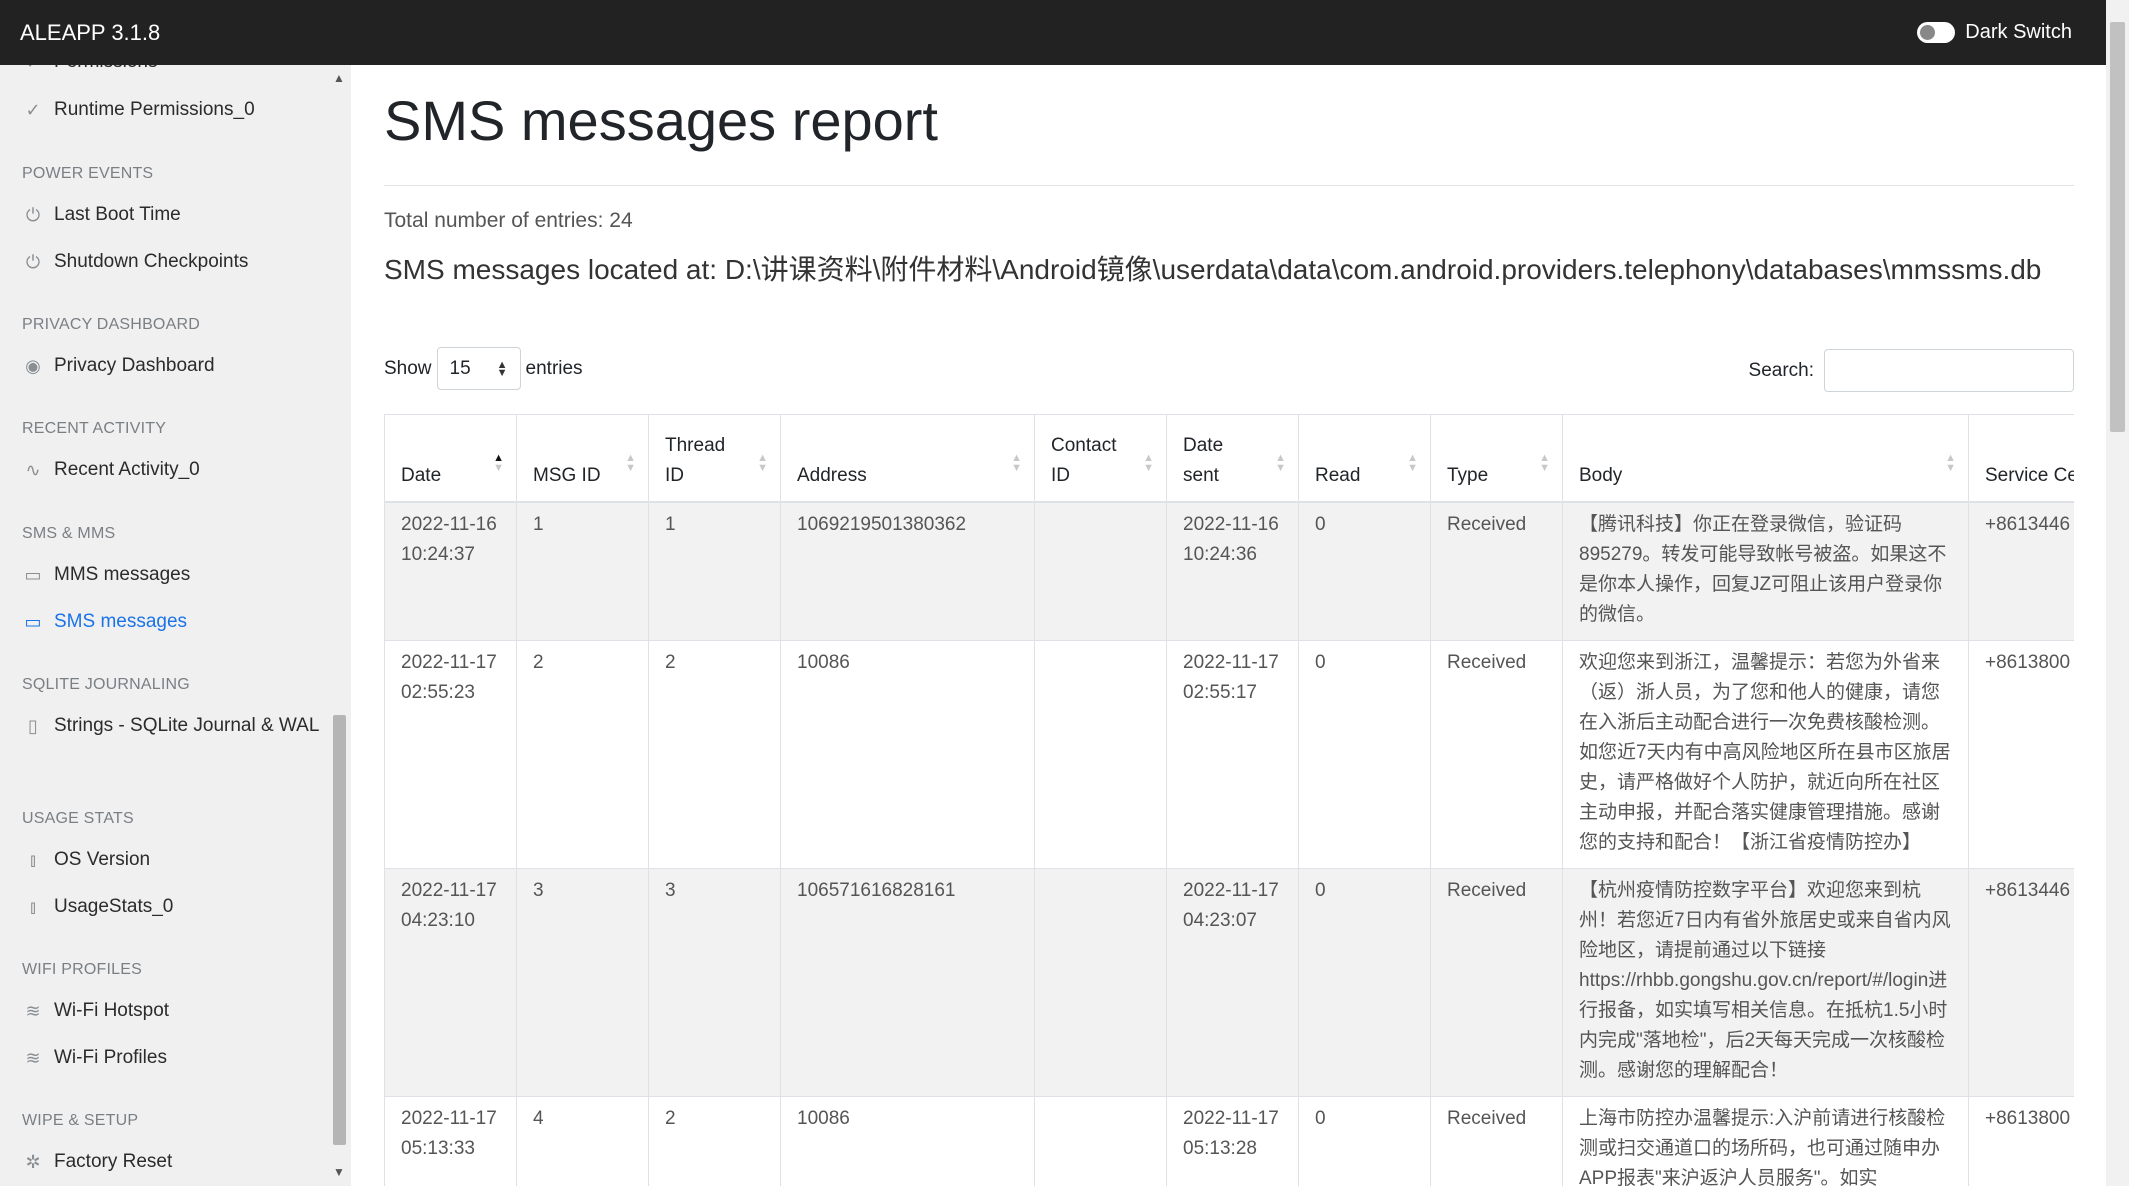  Describe the element at coordinates (82, 969) in the screenshot. I see `sidebar-heading-wifi-profiles: WIFI PROFILES` at that location.